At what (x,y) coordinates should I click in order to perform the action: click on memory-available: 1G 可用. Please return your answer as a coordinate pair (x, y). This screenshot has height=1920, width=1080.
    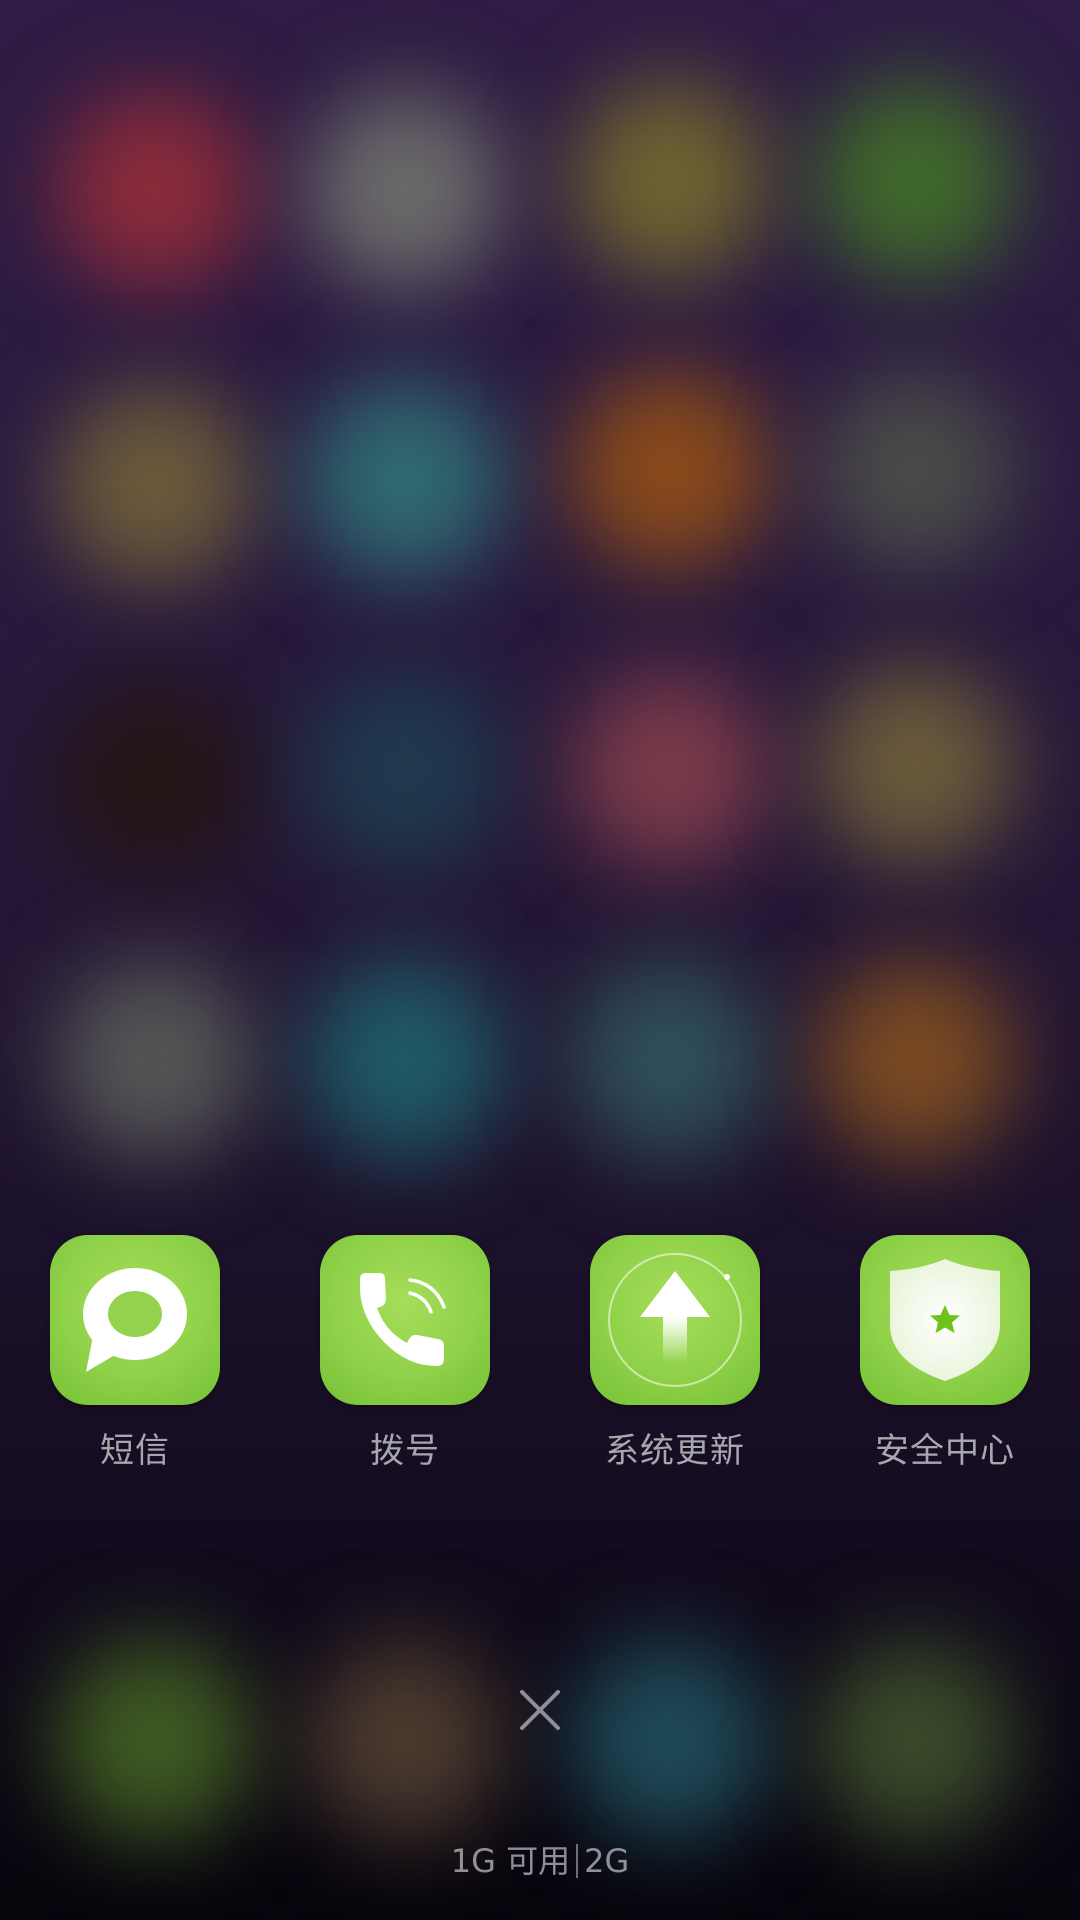
    Looking at the image, I should click on (510, 1861).